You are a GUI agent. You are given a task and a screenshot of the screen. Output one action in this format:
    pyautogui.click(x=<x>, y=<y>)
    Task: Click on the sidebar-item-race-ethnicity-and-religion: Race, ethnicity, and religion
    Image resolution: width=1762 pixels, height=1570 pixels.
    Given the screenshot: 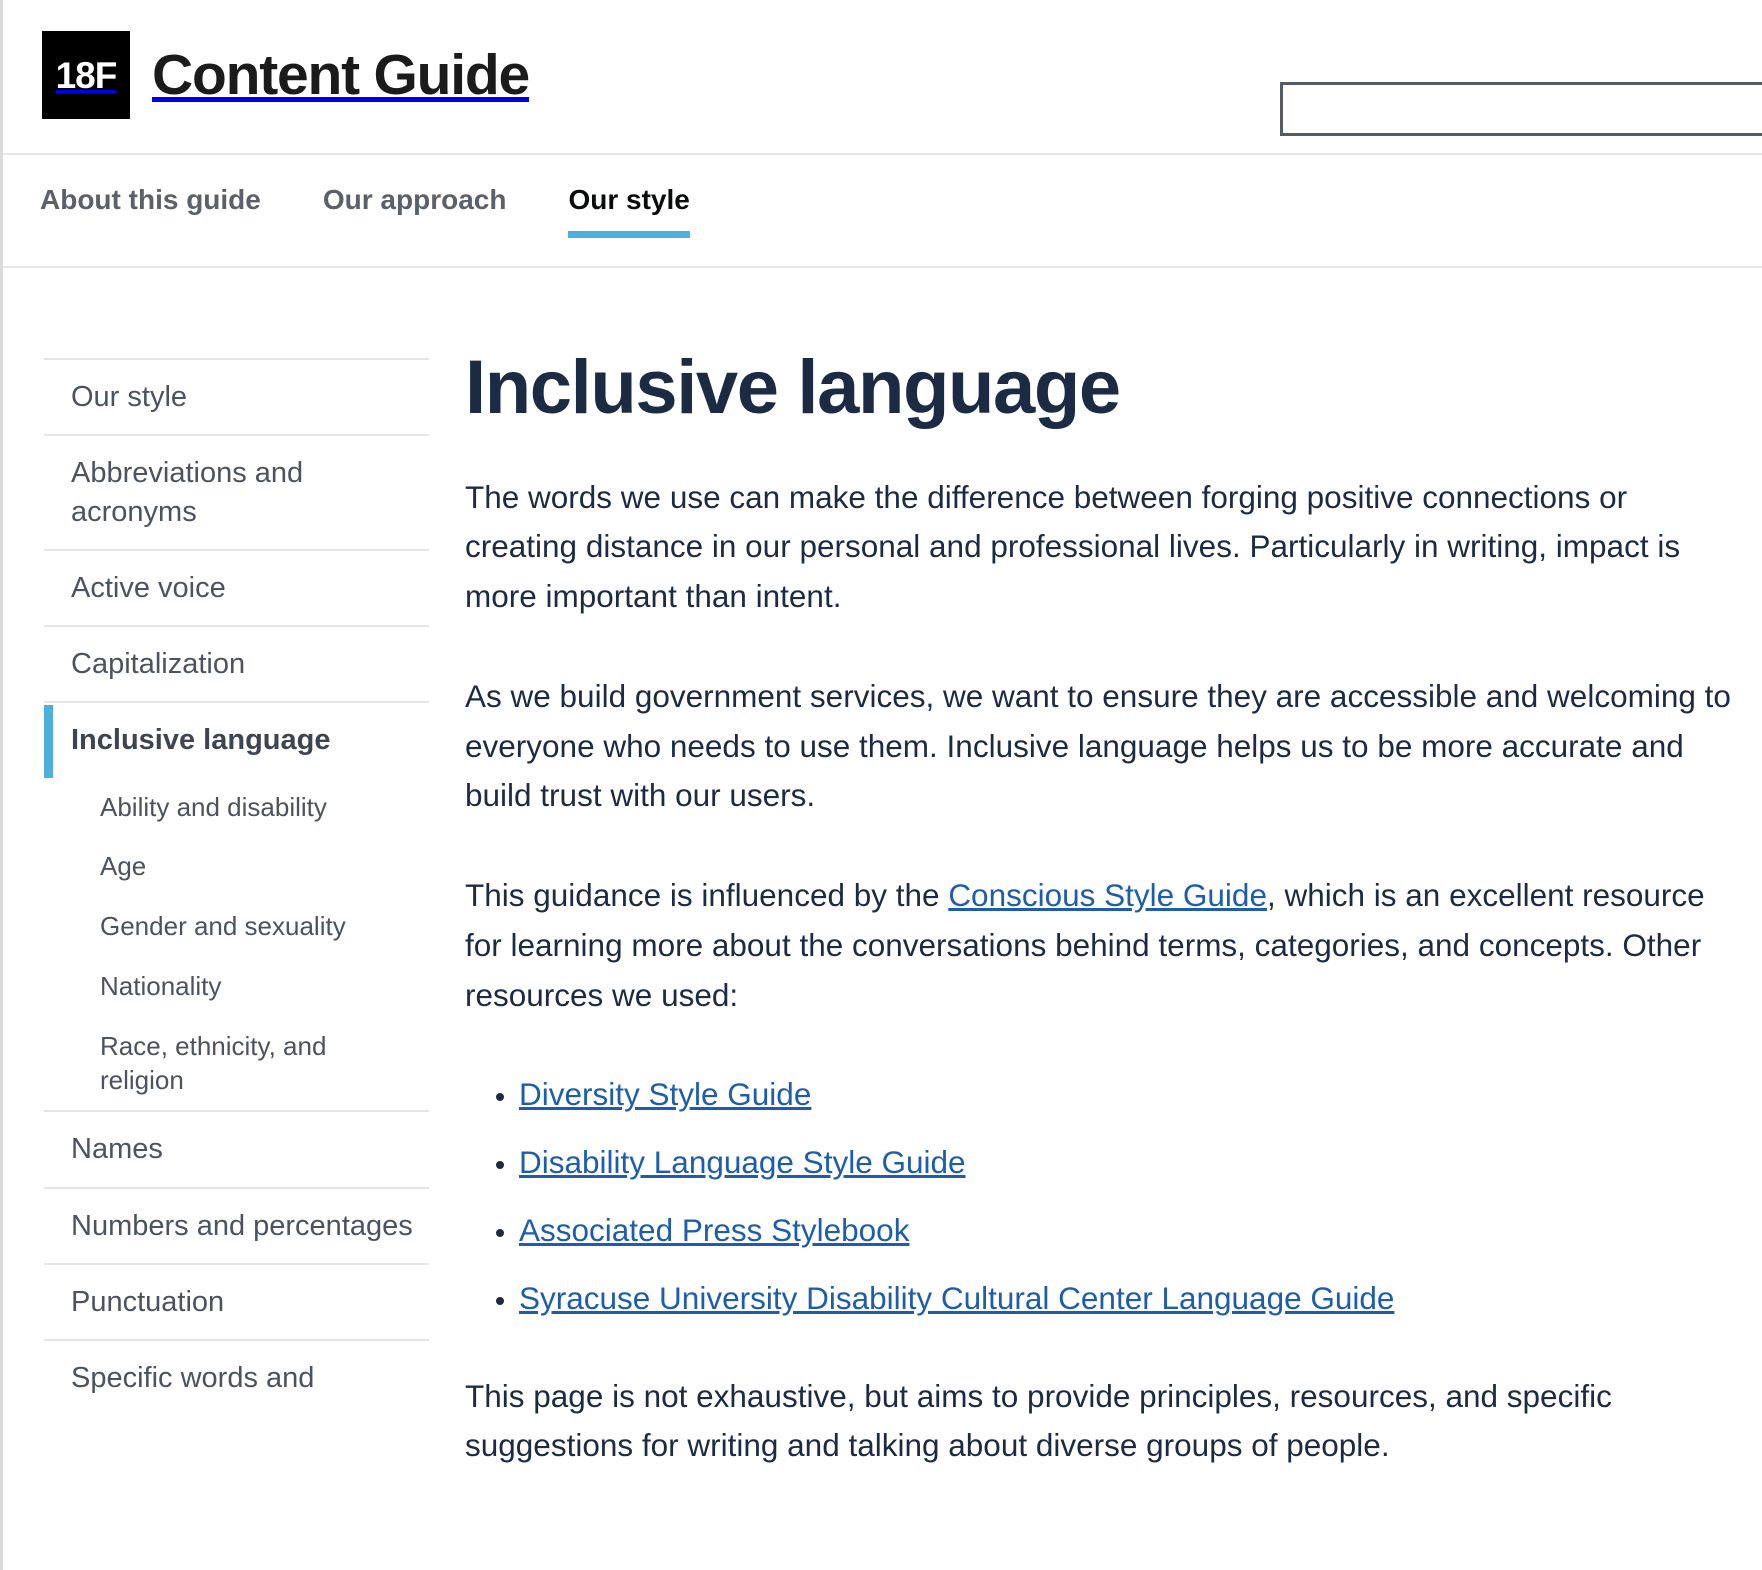 What is the action you would take?
    pyautogui.click(x=236, y=1064)
    